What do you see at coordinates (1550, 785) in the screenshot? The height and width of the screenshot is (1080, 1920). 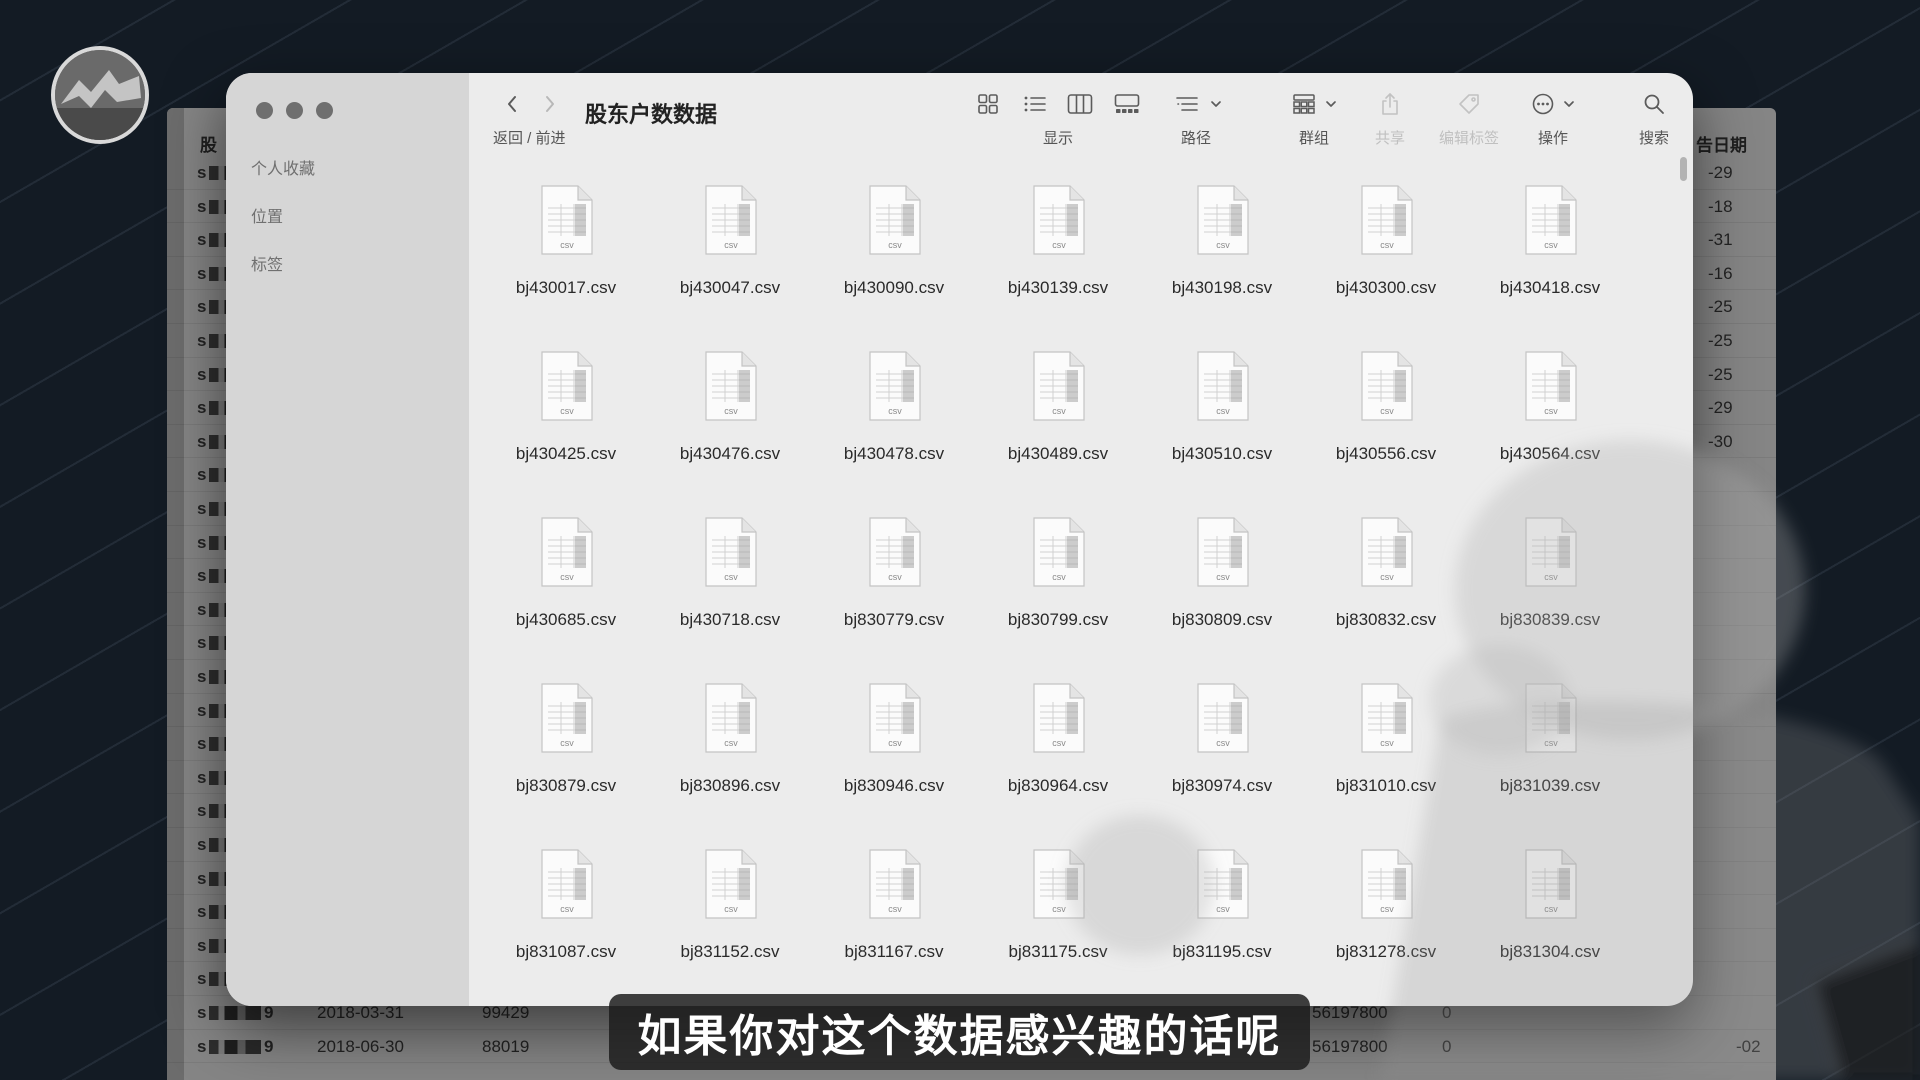 I see `file-name: bj831039.csv` at bounding box center [1550, 785].